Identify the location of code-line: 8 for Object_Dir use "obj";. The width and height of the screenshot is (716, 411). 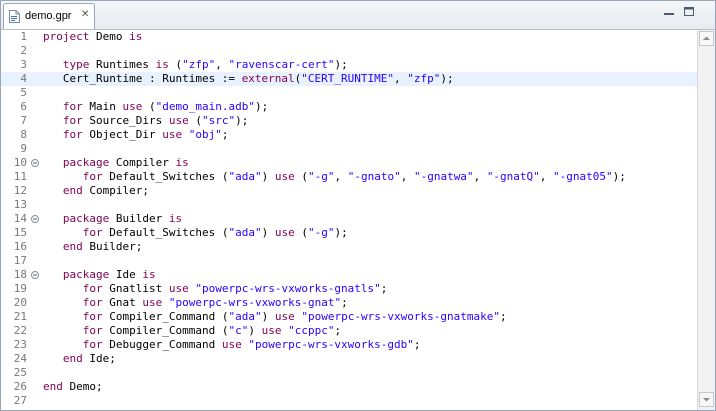
(349, 135).